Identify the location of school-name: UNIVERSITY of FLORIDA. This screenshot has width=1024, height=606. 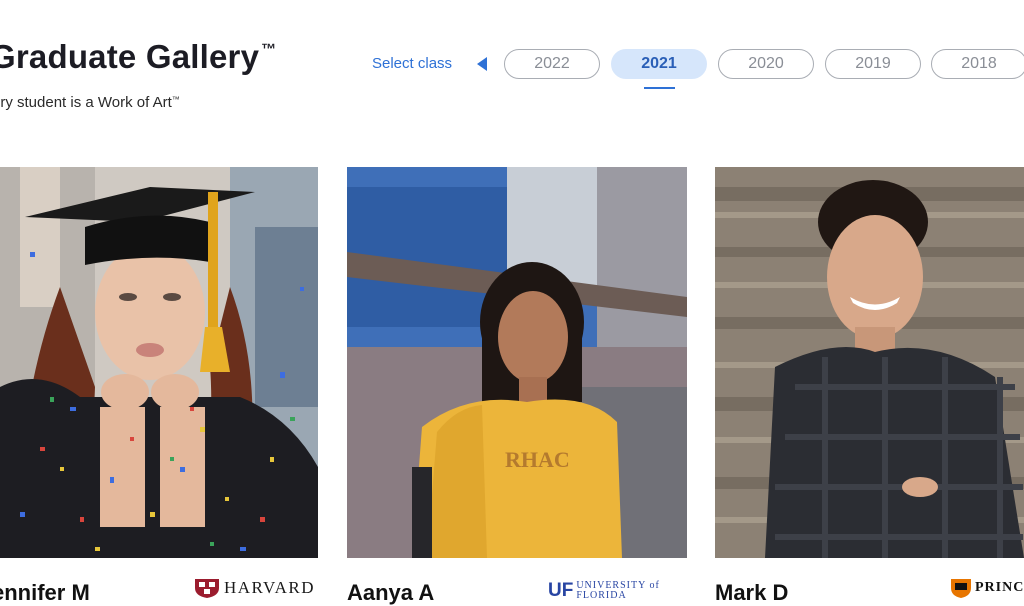
(617, 591).